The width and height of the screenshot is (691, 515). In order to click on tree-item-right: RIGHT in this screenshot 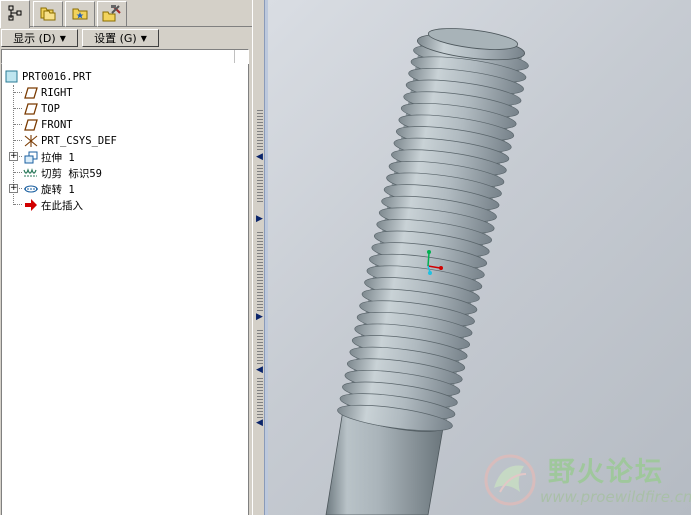, I will do `click(48, 93)`.